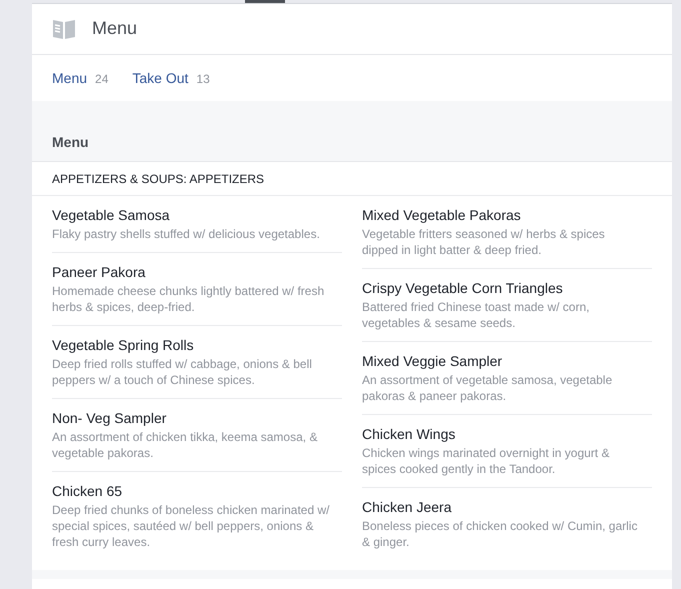  I want to click on menu-tab: Menu, so click(70, 78).